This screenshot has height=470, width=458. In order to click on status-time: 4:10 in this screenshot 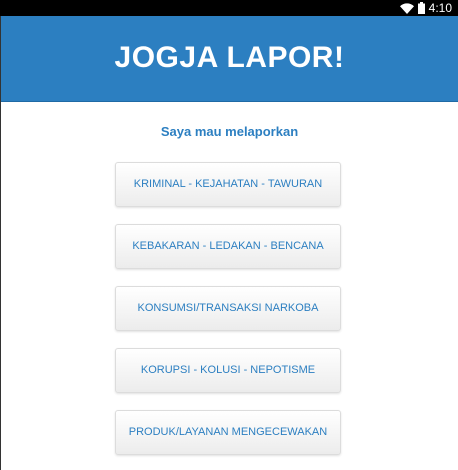, I will do `click(440, 8)`.